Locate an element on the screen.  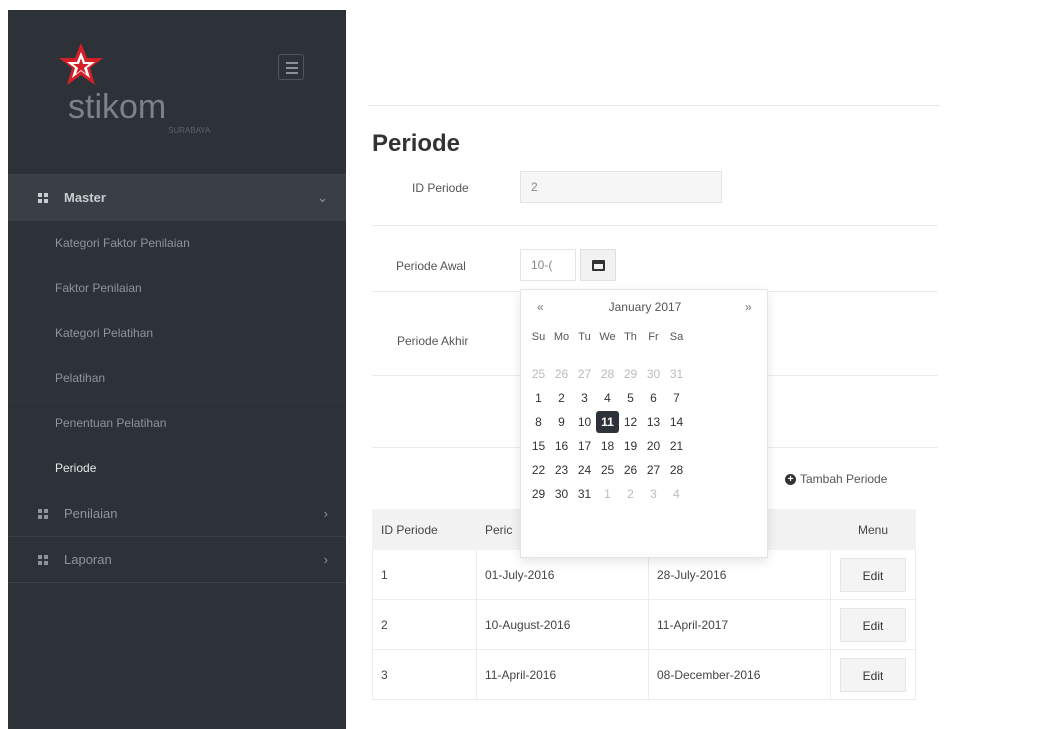
form-divider is located at coordinates (655, 225).